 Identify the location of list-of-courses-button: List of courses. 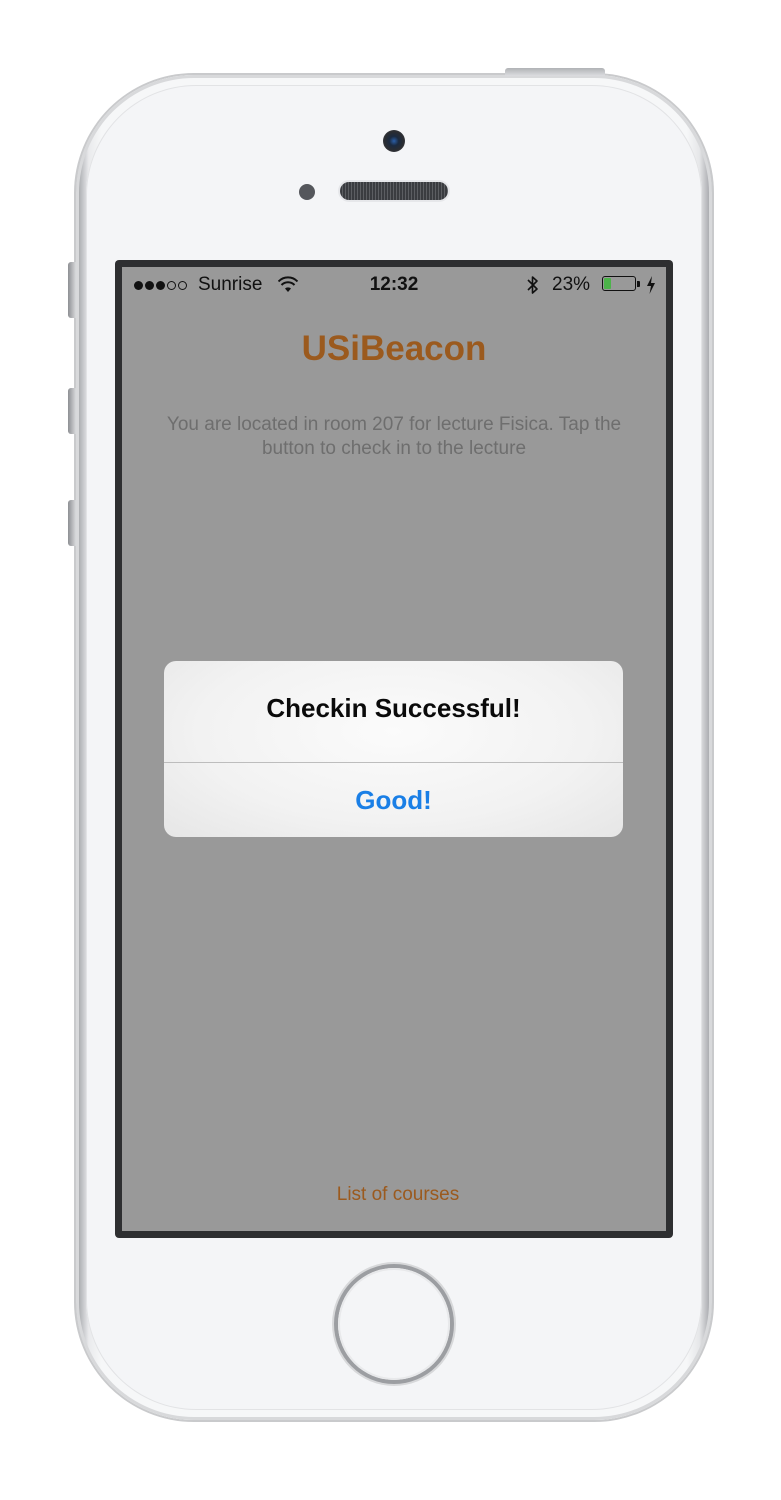
(394, 1195).